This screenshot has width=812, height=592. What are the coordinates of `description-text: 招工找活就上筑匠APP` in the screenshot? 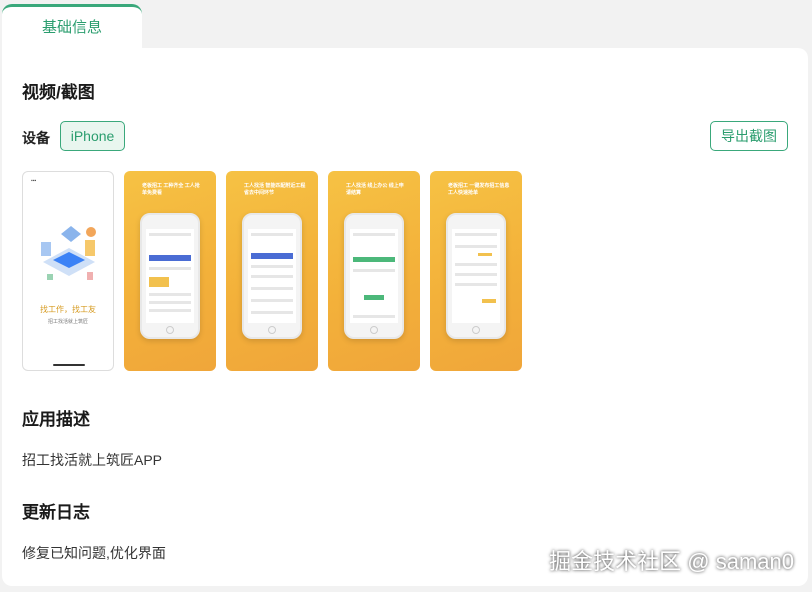 It's located at (92, 460).